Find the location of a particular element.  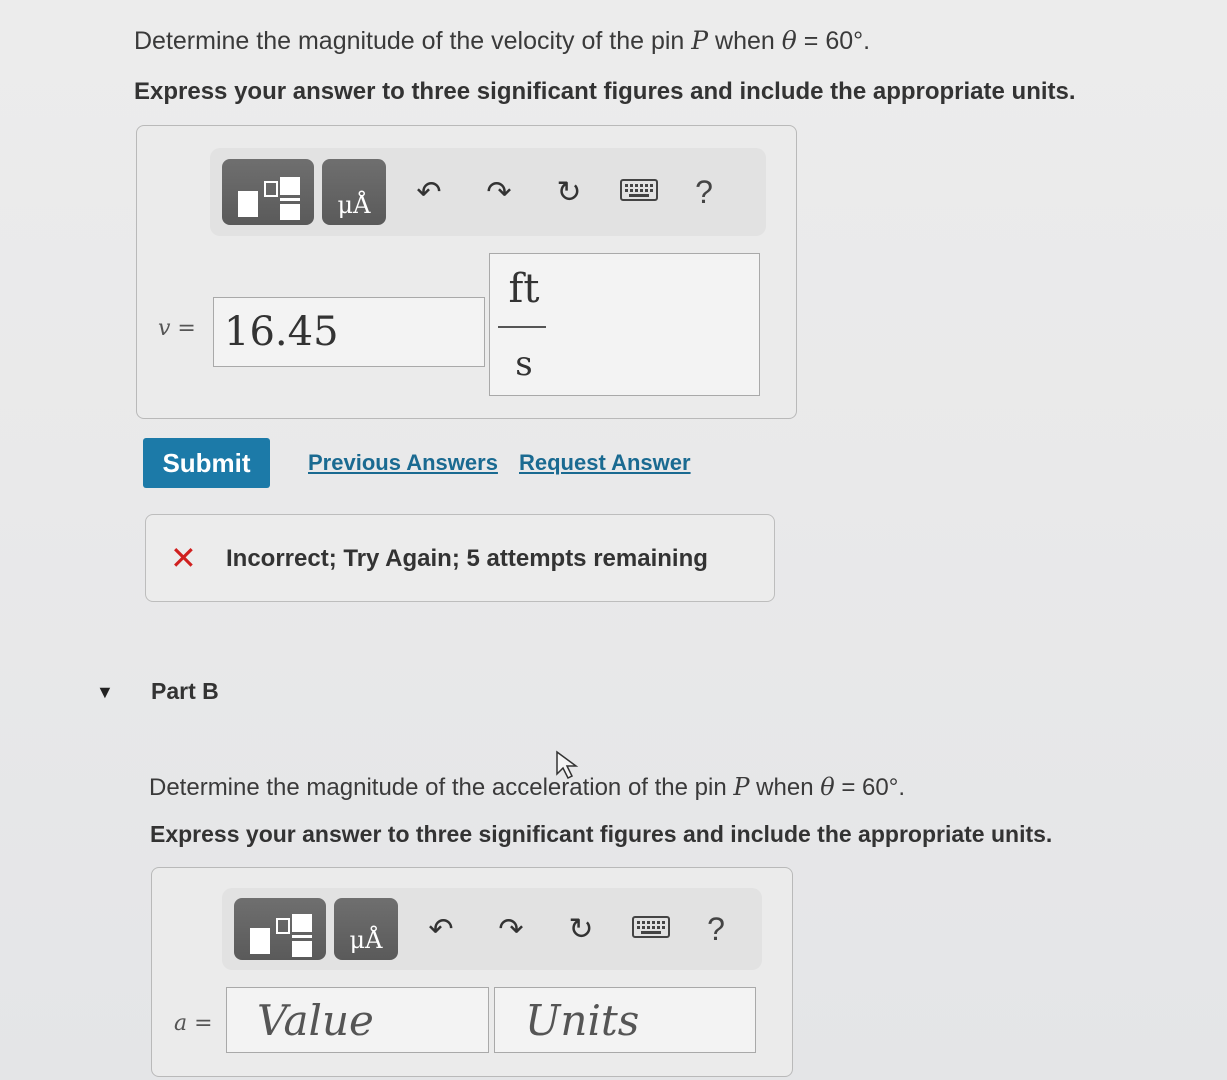

acceleration-label: a = is located at coordinates (193, 1023).